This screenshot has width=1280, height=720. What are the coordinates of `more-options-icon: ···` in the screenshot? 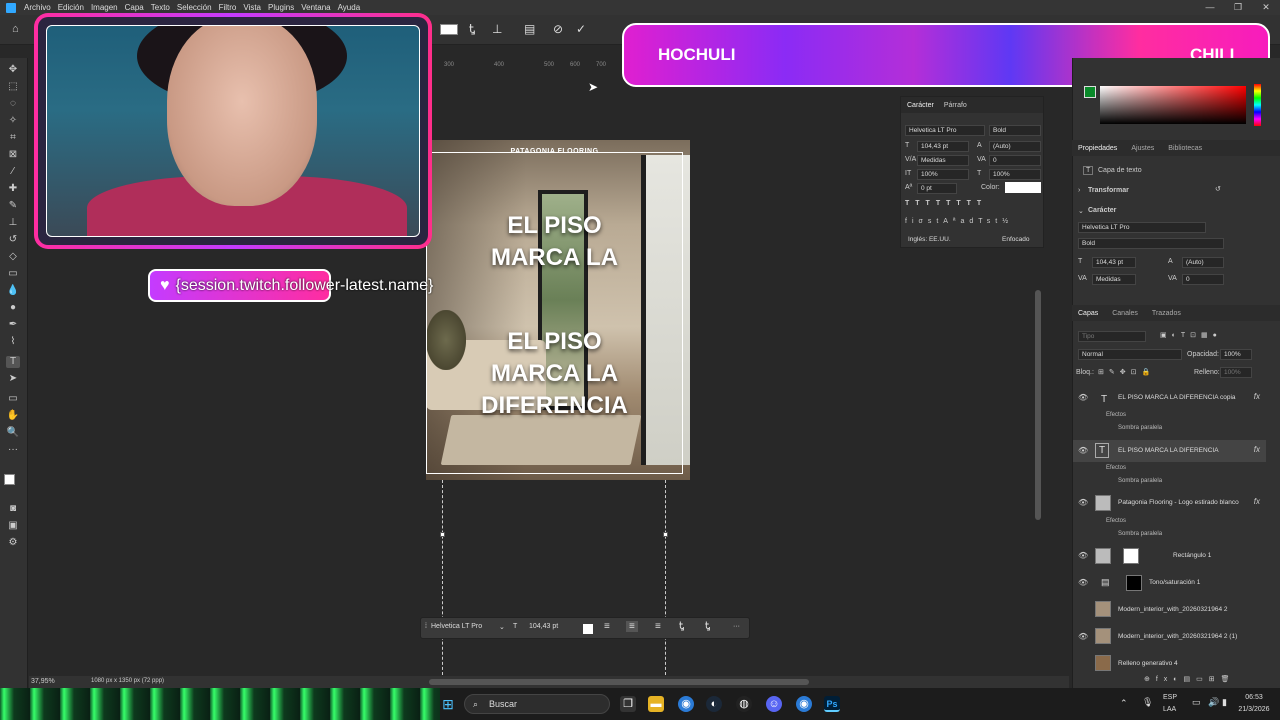 It's located at (736, 626).